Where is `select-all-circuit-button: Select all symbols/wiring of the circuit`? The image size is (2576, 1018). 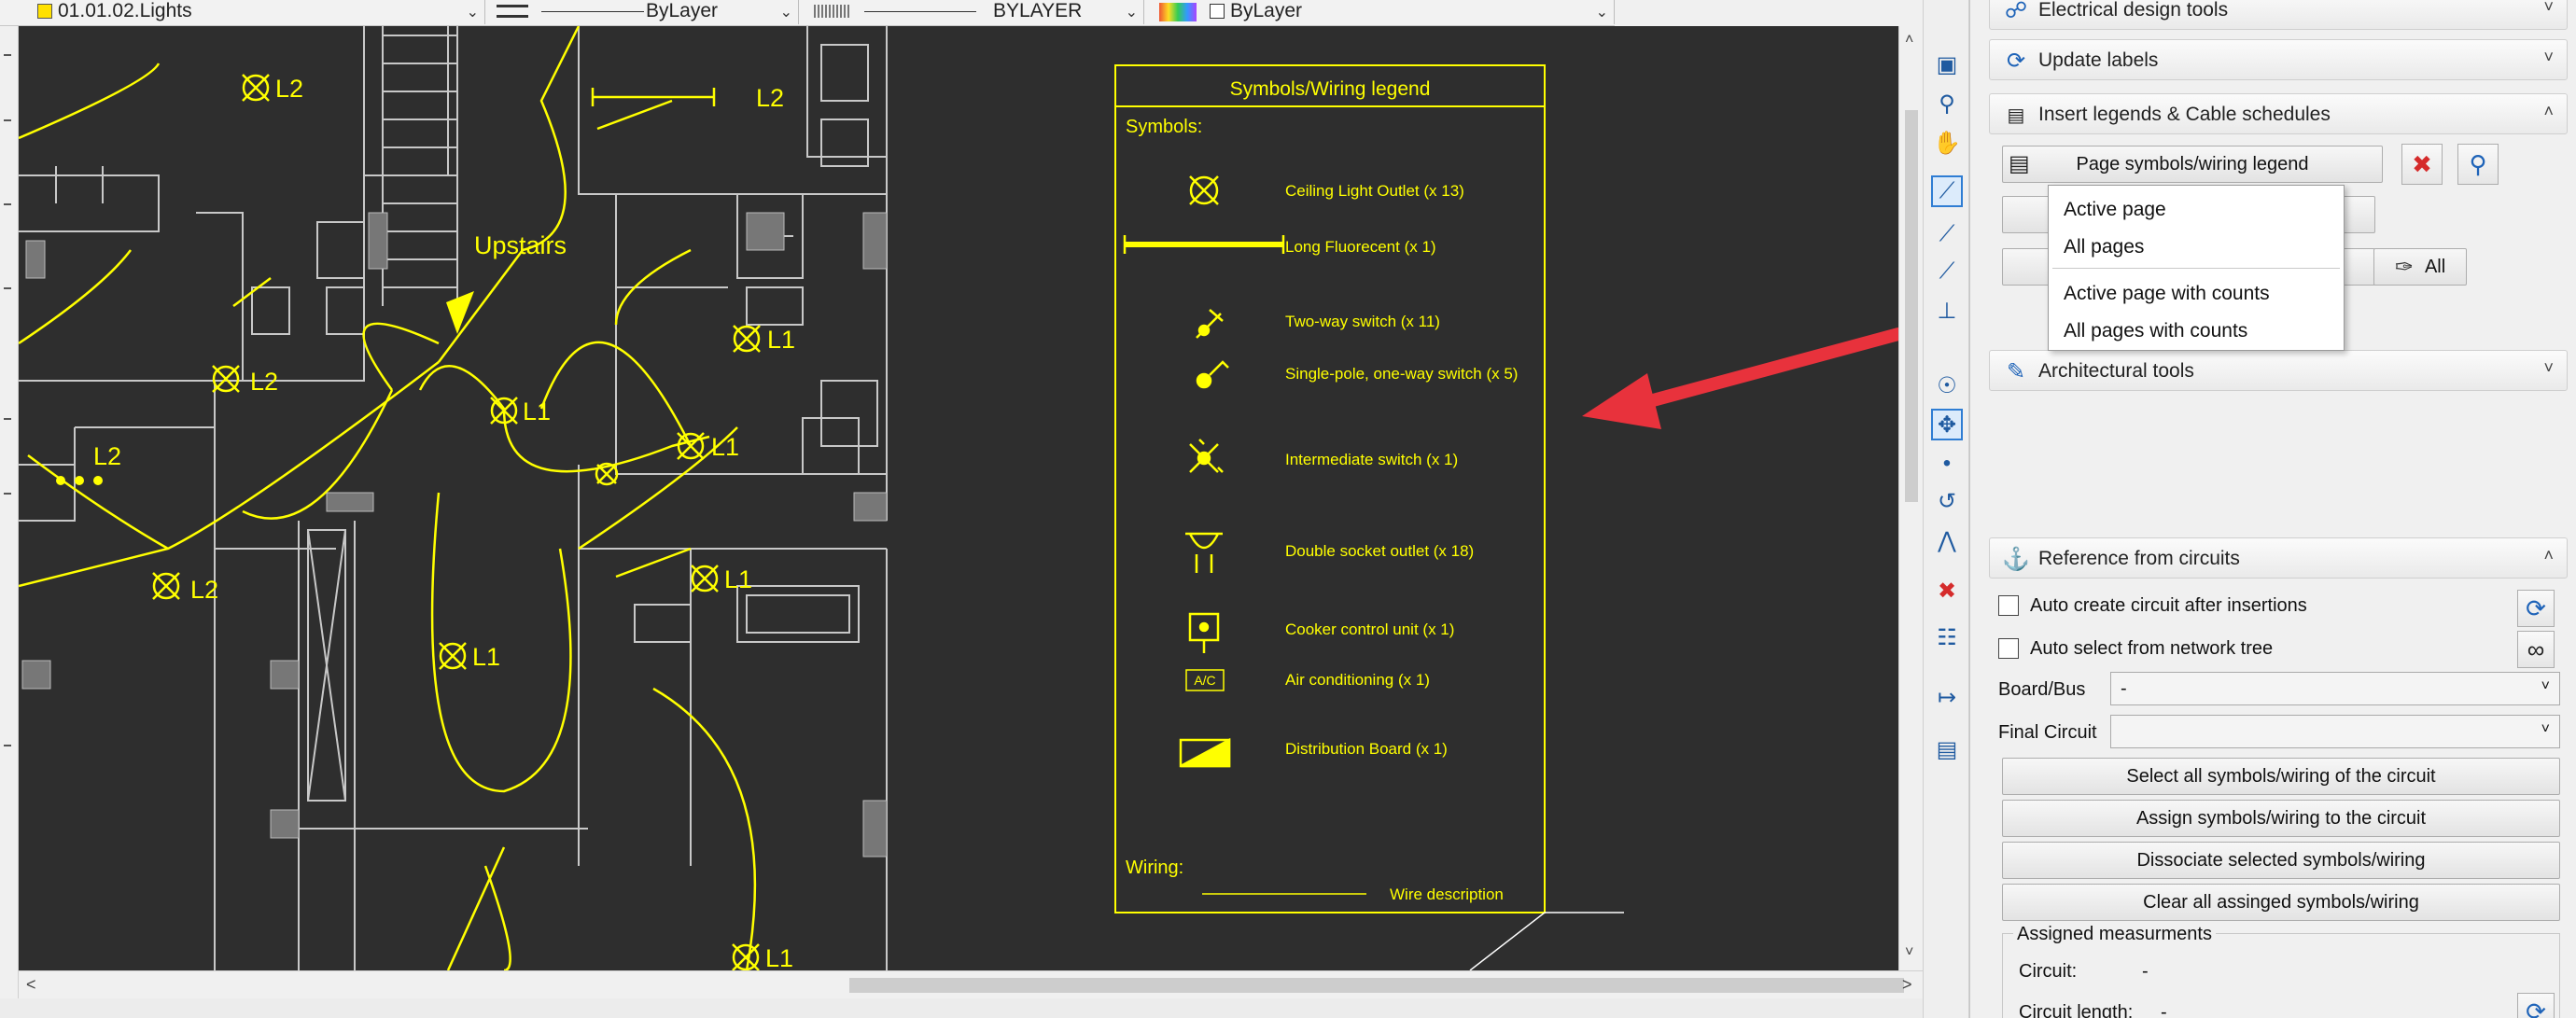 select-all-circuit-button: Select all symbols/wiring of the circuit is located at coordinates (2281, 776).